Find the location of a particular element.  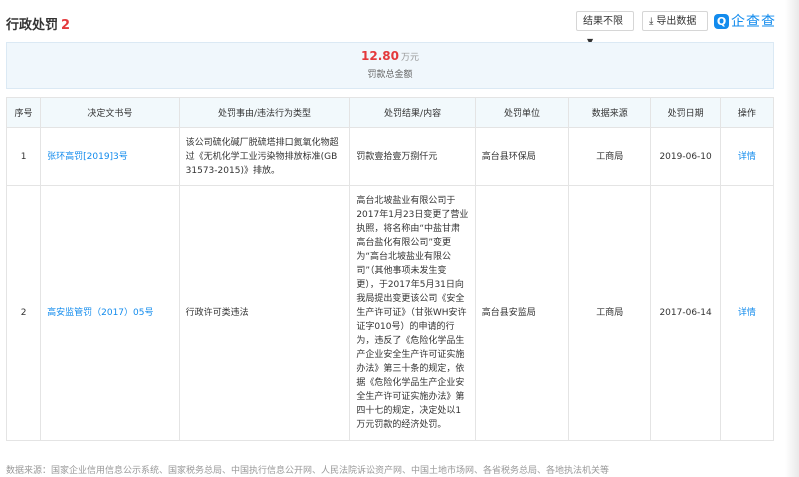

penalty-date: 2019-06-10 is located at coordinates (685, 156).